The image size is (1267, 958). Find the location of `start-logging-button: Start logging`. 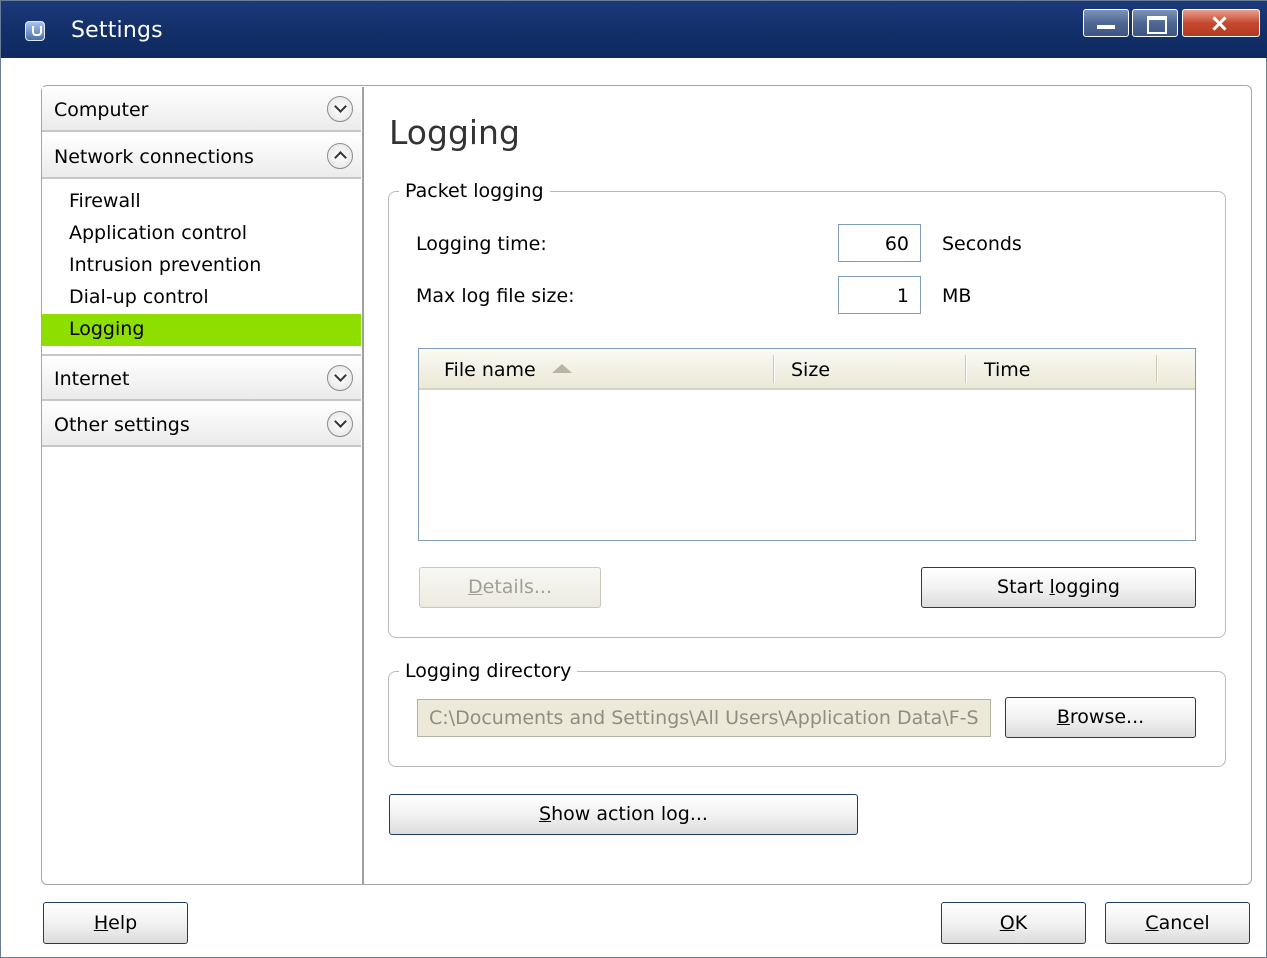

start-logging-button: Start logging is located at coordinates (1058, 587).